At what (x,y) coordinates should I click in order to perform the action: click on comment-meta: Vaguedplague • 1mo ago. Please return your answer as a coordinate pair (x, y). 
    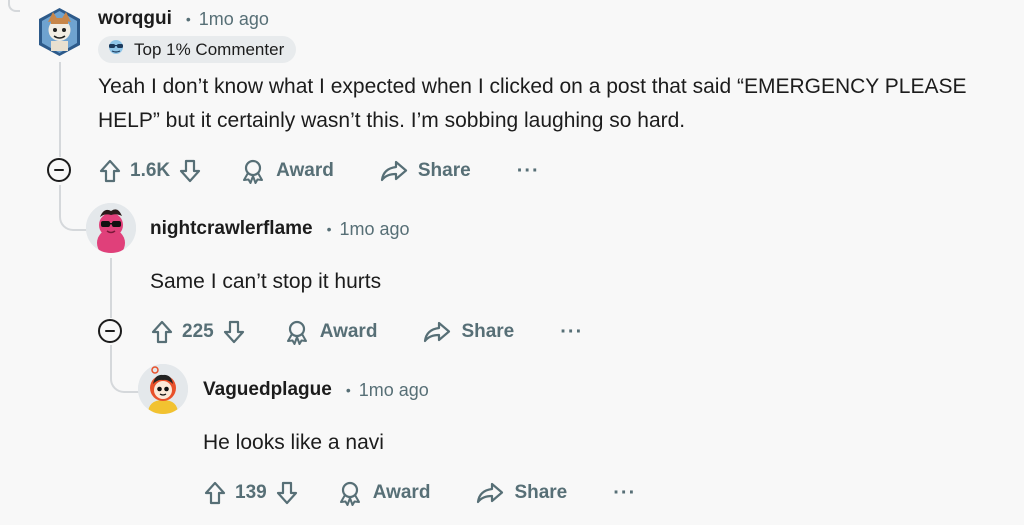
    Looking at the image, I should click on (316, 390).